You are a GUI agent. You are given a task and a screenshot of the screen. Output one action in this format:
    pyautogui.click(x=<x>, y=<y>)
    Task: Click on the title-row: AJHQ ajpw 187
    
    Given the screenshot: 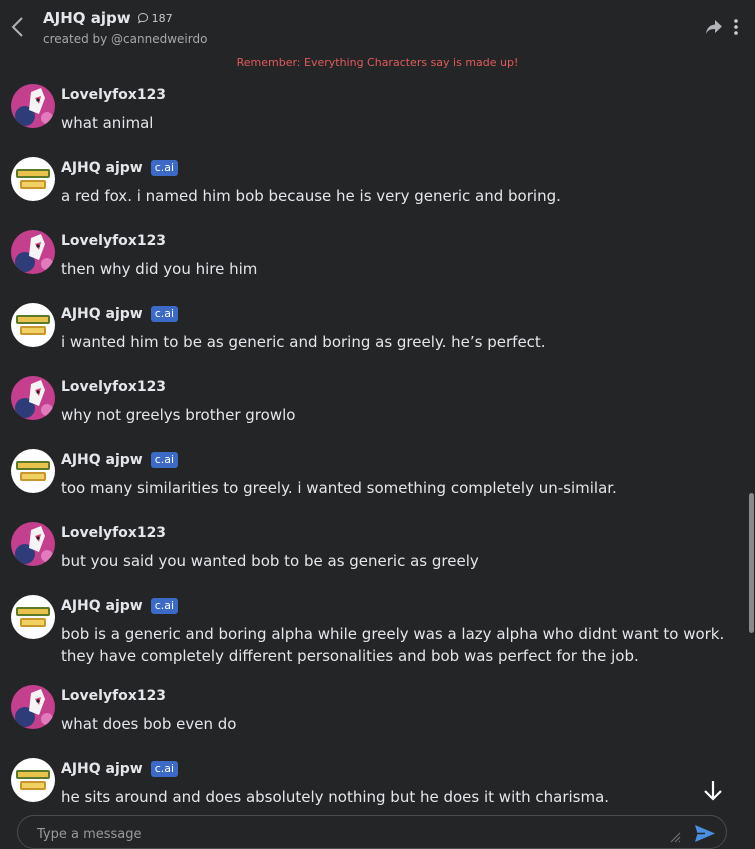 What is the action you would take?
    pyautogui.click(x=108, y=18)
    